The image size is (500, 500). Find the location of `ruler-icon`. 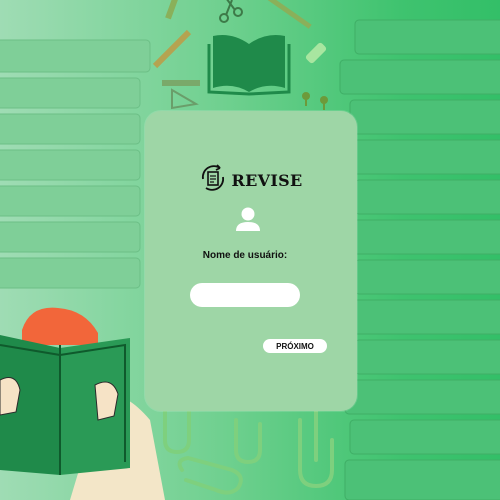

ruler-icon is located at coordinates (181, 83).